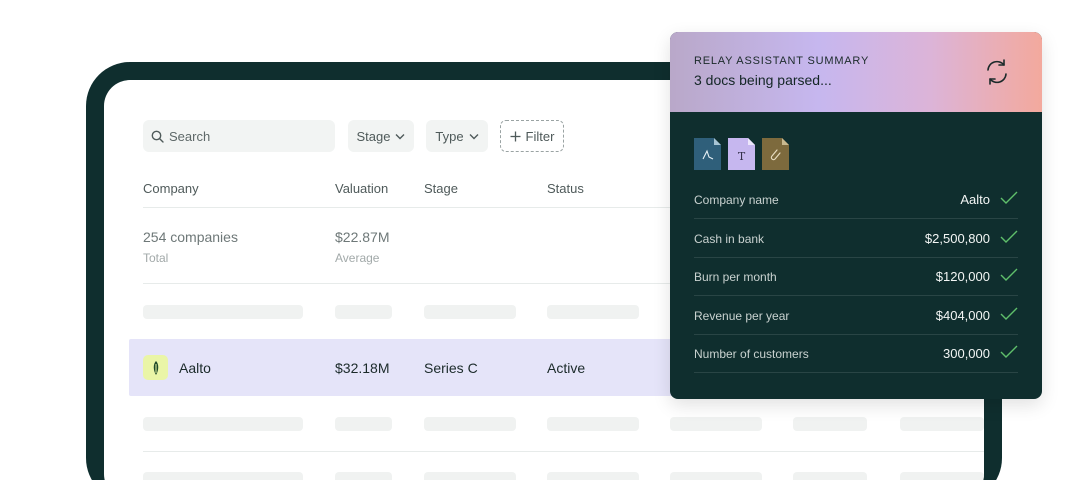  What do you see at coordinates (736, 200) in the screenshot?
I see `field-label: Company name` at bounding box center [736, 200].